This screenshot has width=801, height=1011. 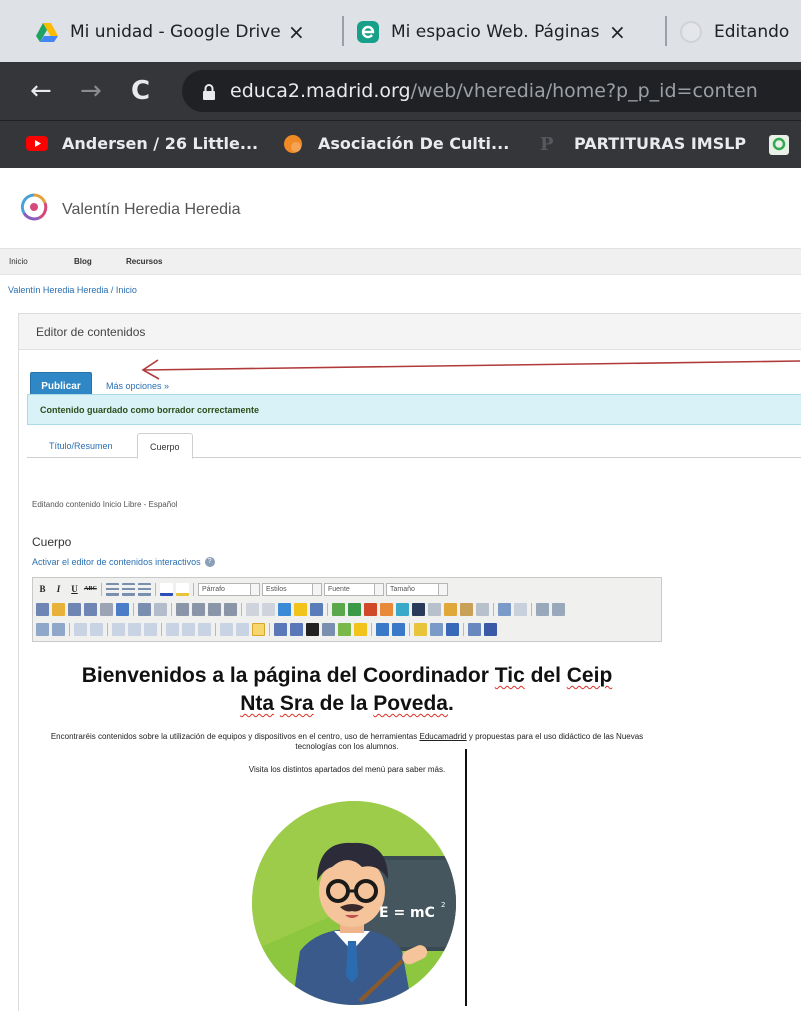 What do you see at coordinates (242, 629) in the screenshot?
I see `showblocks-icon` at bounding box center [242, 629].